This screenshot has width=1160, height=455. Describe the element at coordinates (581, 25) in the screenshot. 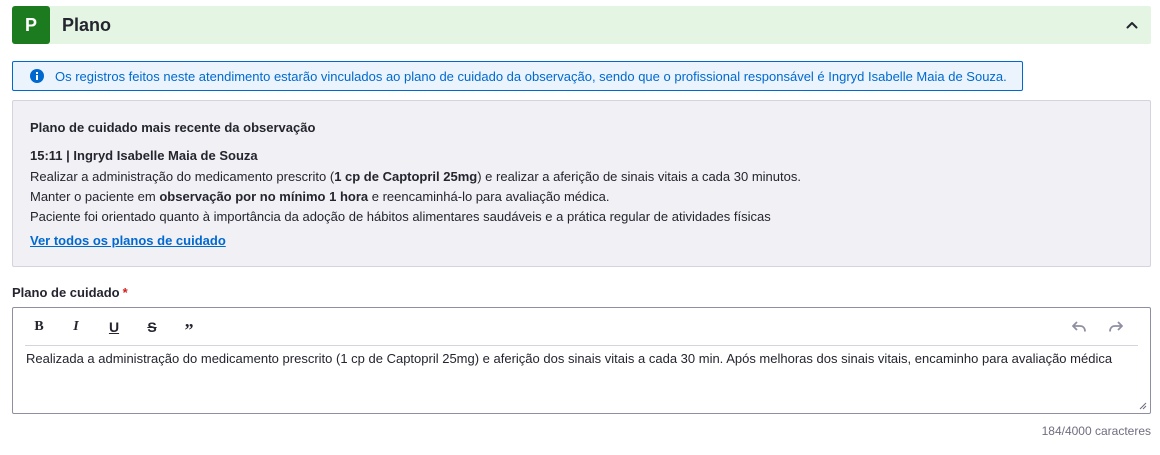

I see `section-header-plano: P Plano` at that location.